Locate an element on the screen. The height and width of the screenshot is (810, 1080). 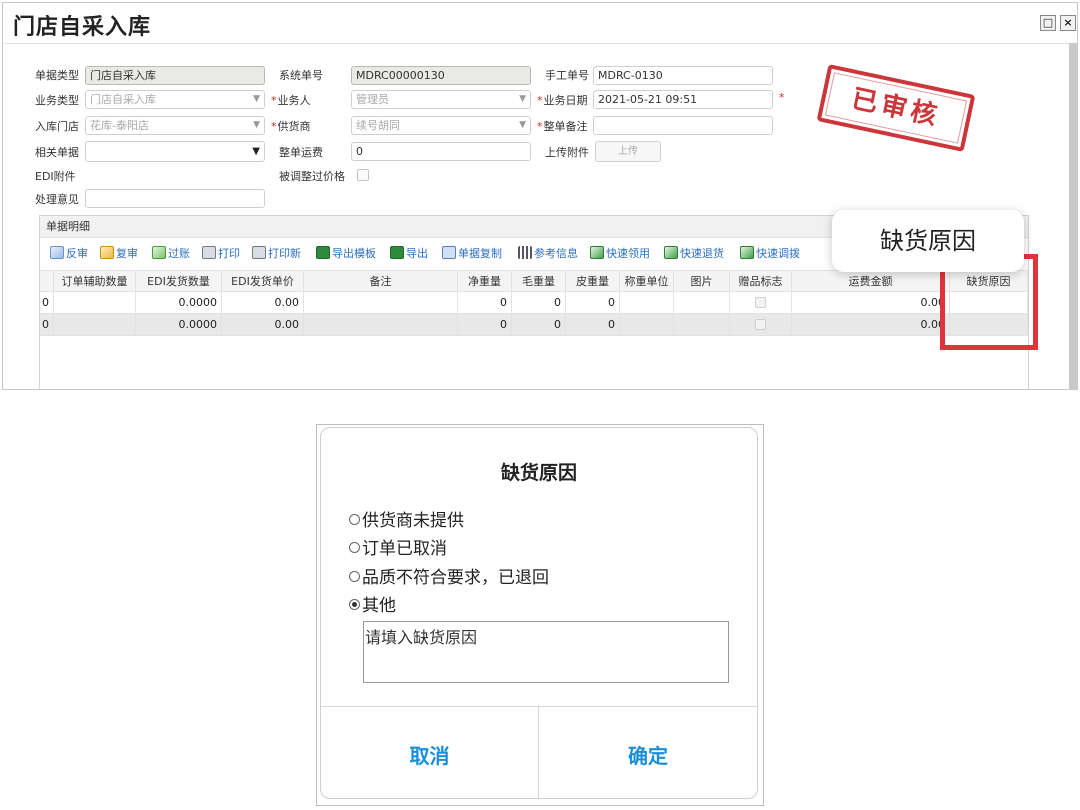
toolbar-label: 复审 is located at coordinates (127, 253).